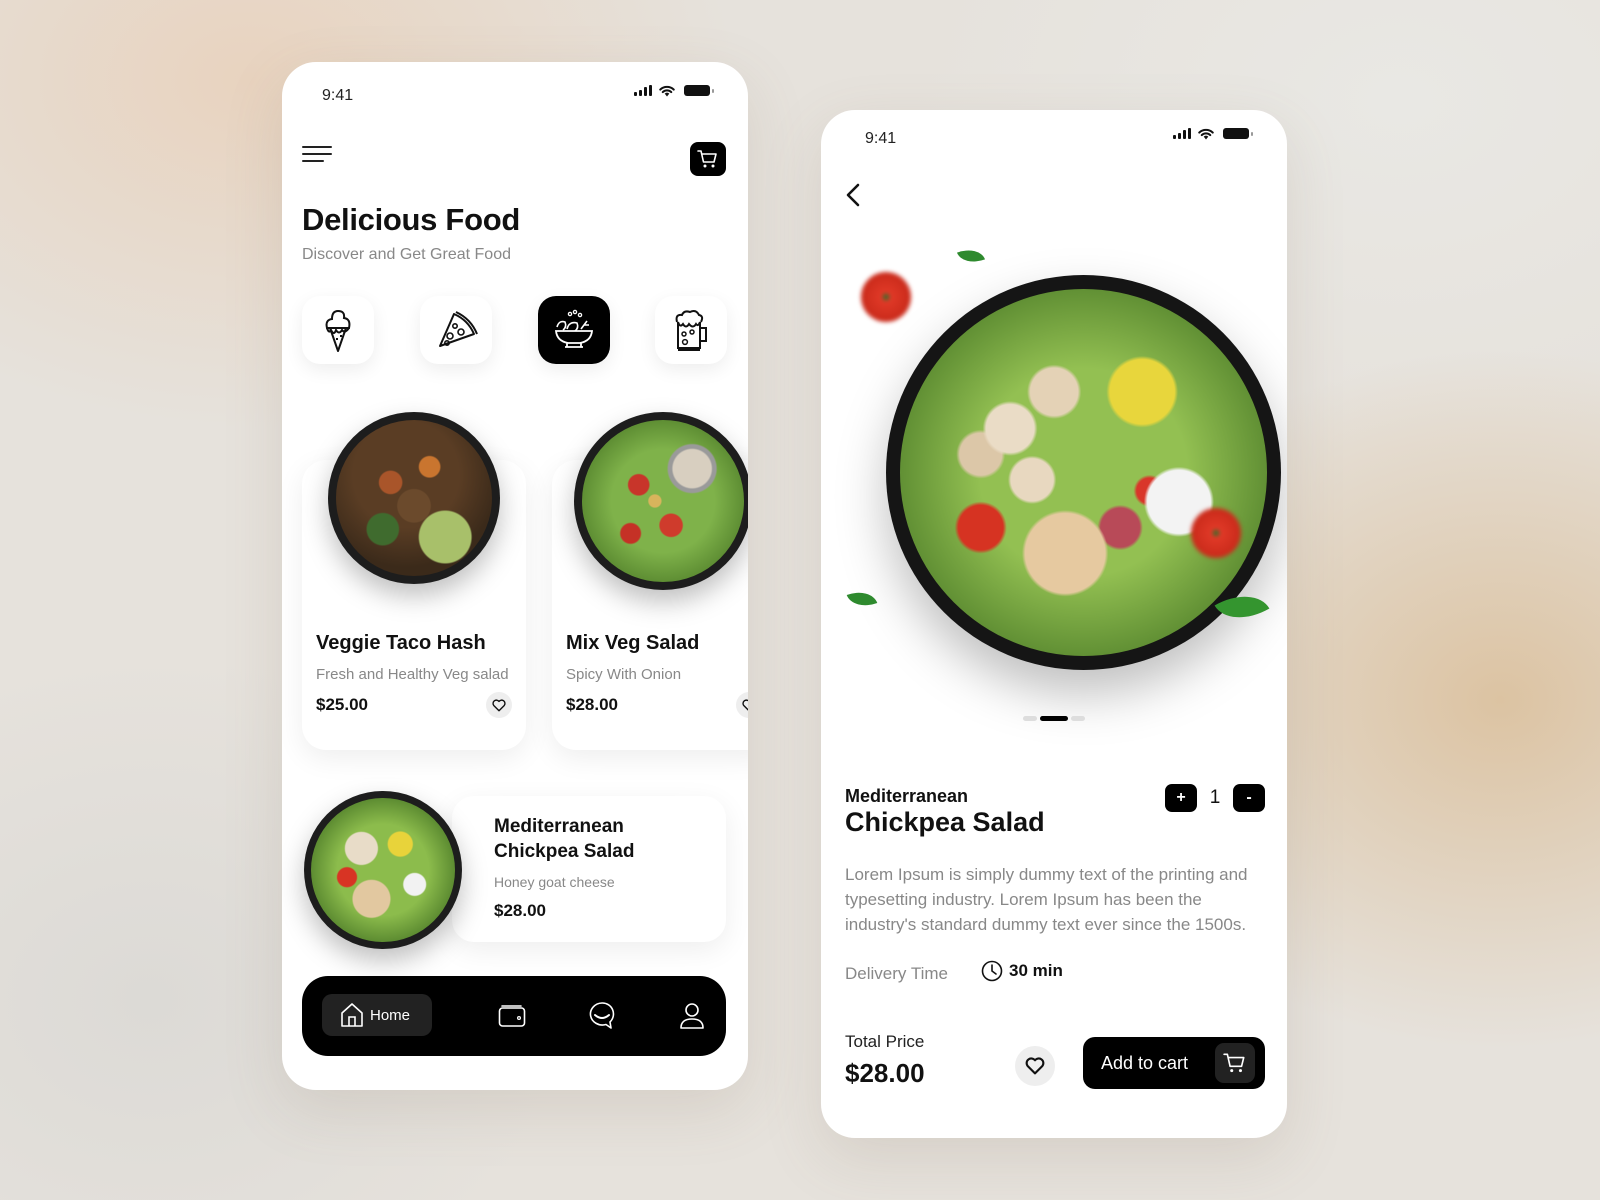  Describe the element at coordinates (414, 498) in the screenshot. I see `veggie-taco-hash-image` at that location.